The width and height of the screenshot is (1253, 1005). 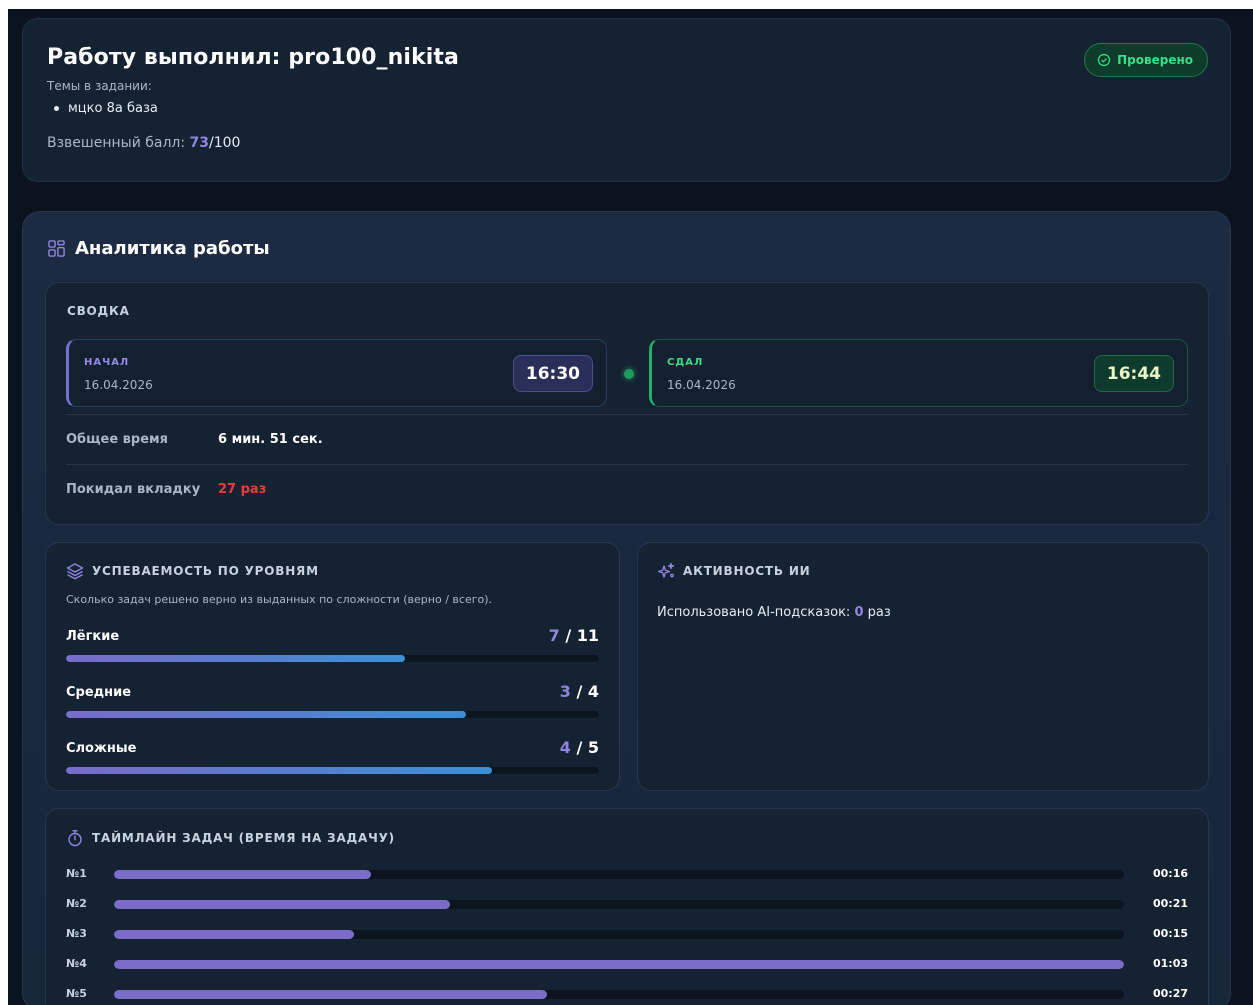 What do you see at coordinates (270, 439) in the screenshot?
I see `total-time-value: 6 мин. 51 сек.` at bounding box center [270, 439].